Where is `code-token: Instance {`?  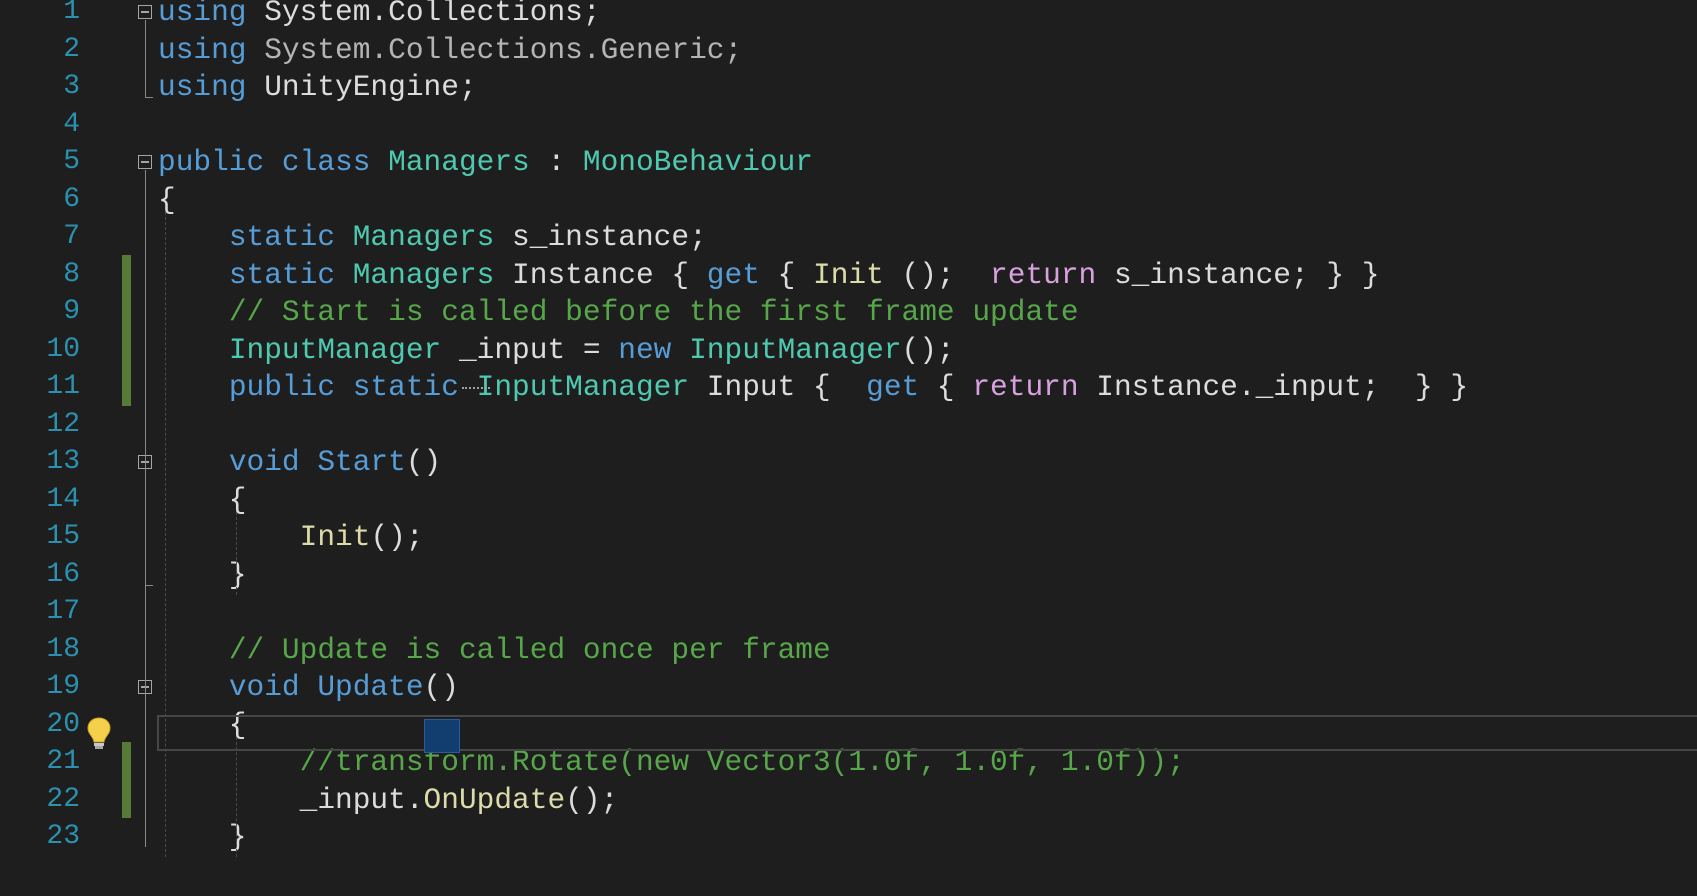
code-token: Instance { is located at coordinates (600, 274).